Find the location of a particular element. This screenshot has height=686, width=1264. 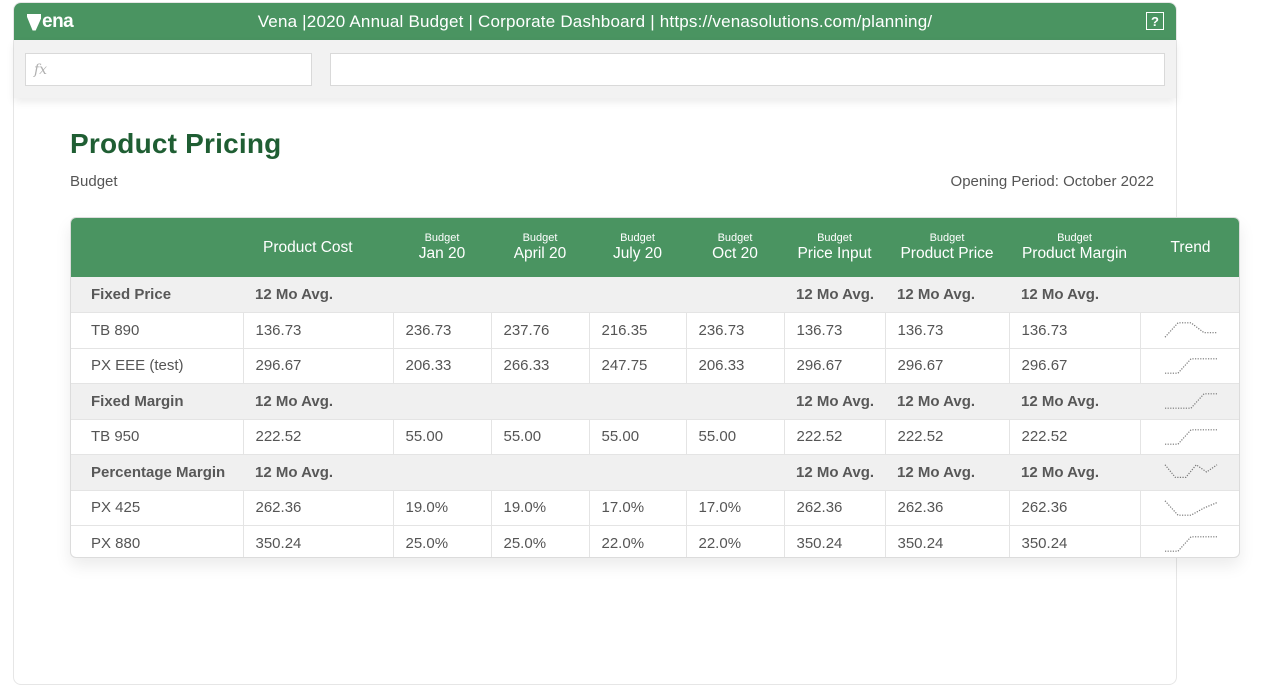

column-header-price-input: Budget Price Input is located at coordinates (834, 247).